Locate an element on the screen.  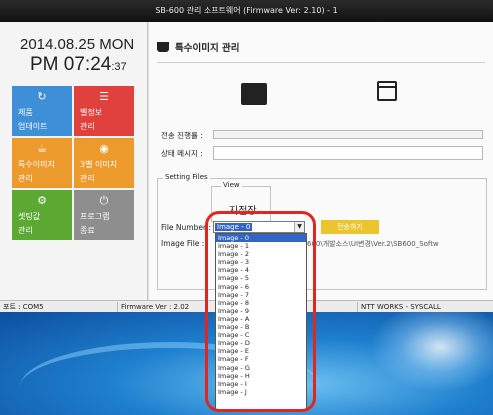
view-title: View is located at coordinates (231, 185).